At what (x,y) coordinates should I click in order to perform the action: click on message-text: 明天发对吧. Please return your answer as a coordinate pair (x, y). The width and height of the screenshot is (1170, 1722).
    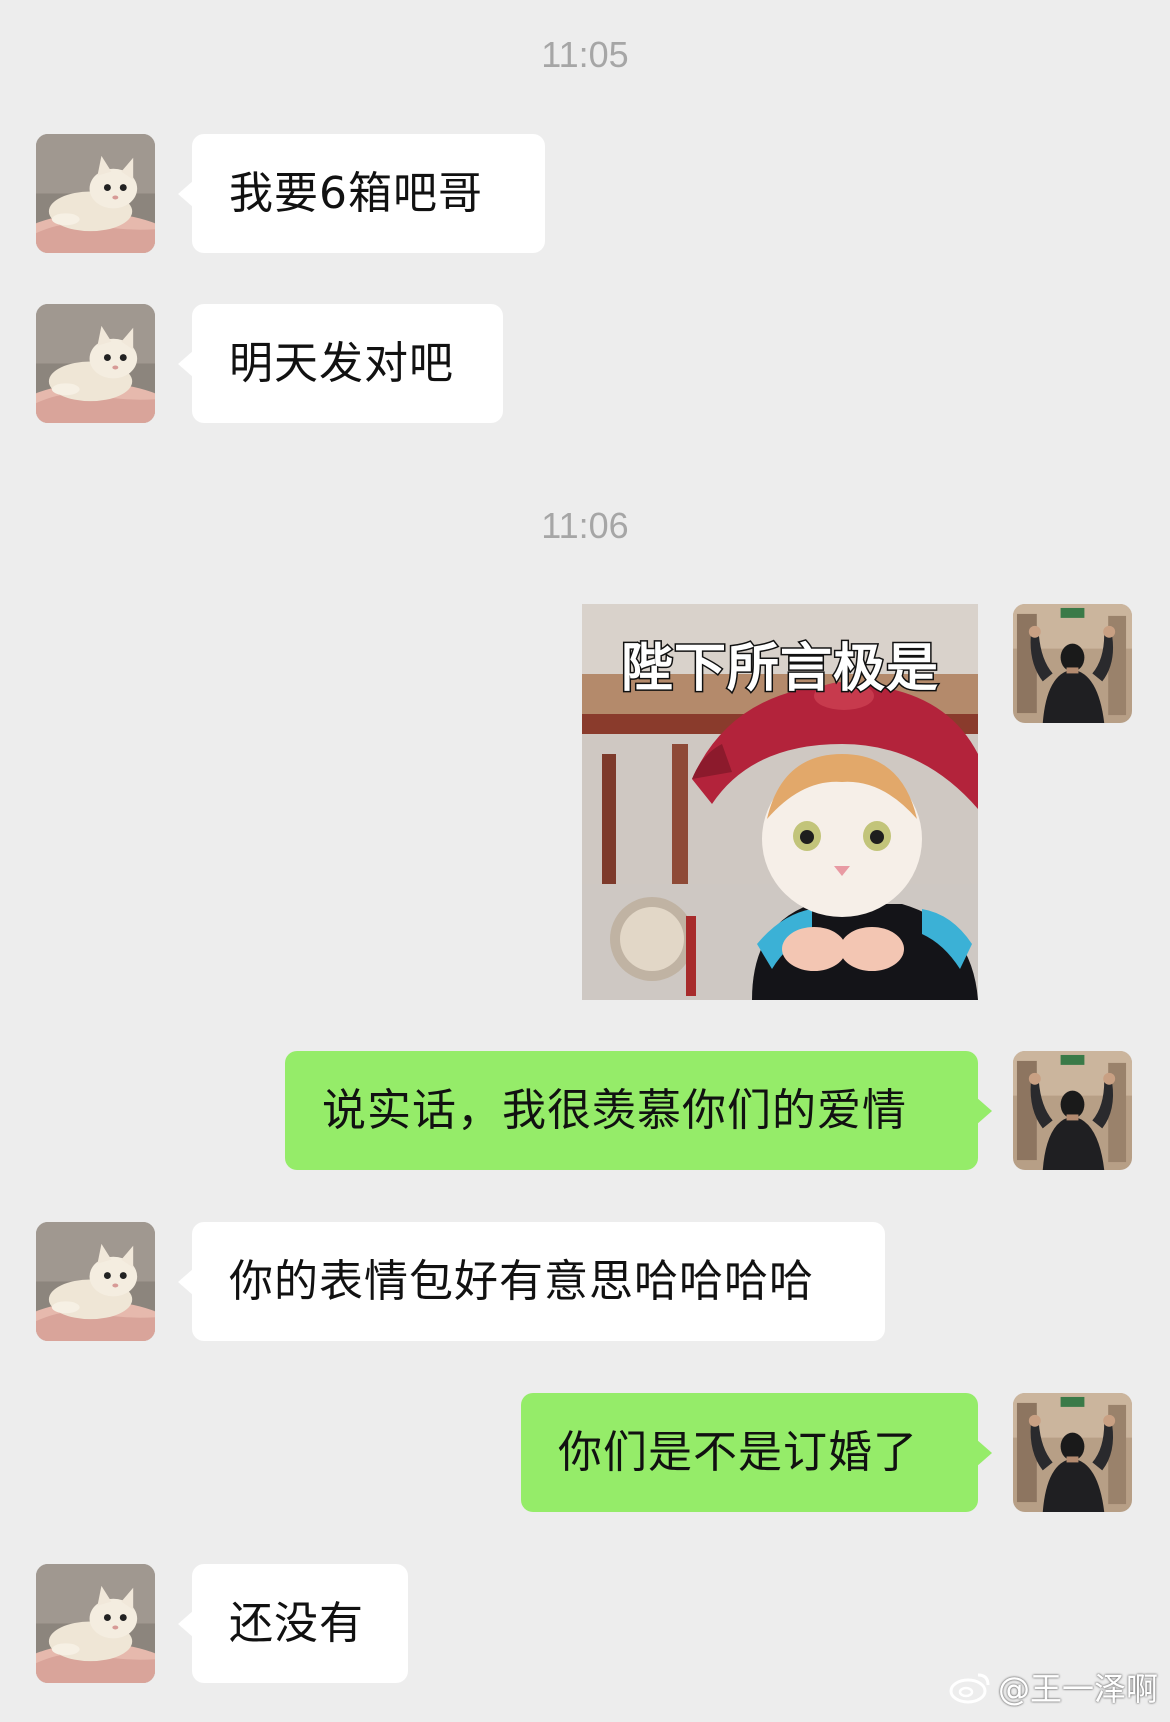
    Looking at the image, I should click on (341, 363).